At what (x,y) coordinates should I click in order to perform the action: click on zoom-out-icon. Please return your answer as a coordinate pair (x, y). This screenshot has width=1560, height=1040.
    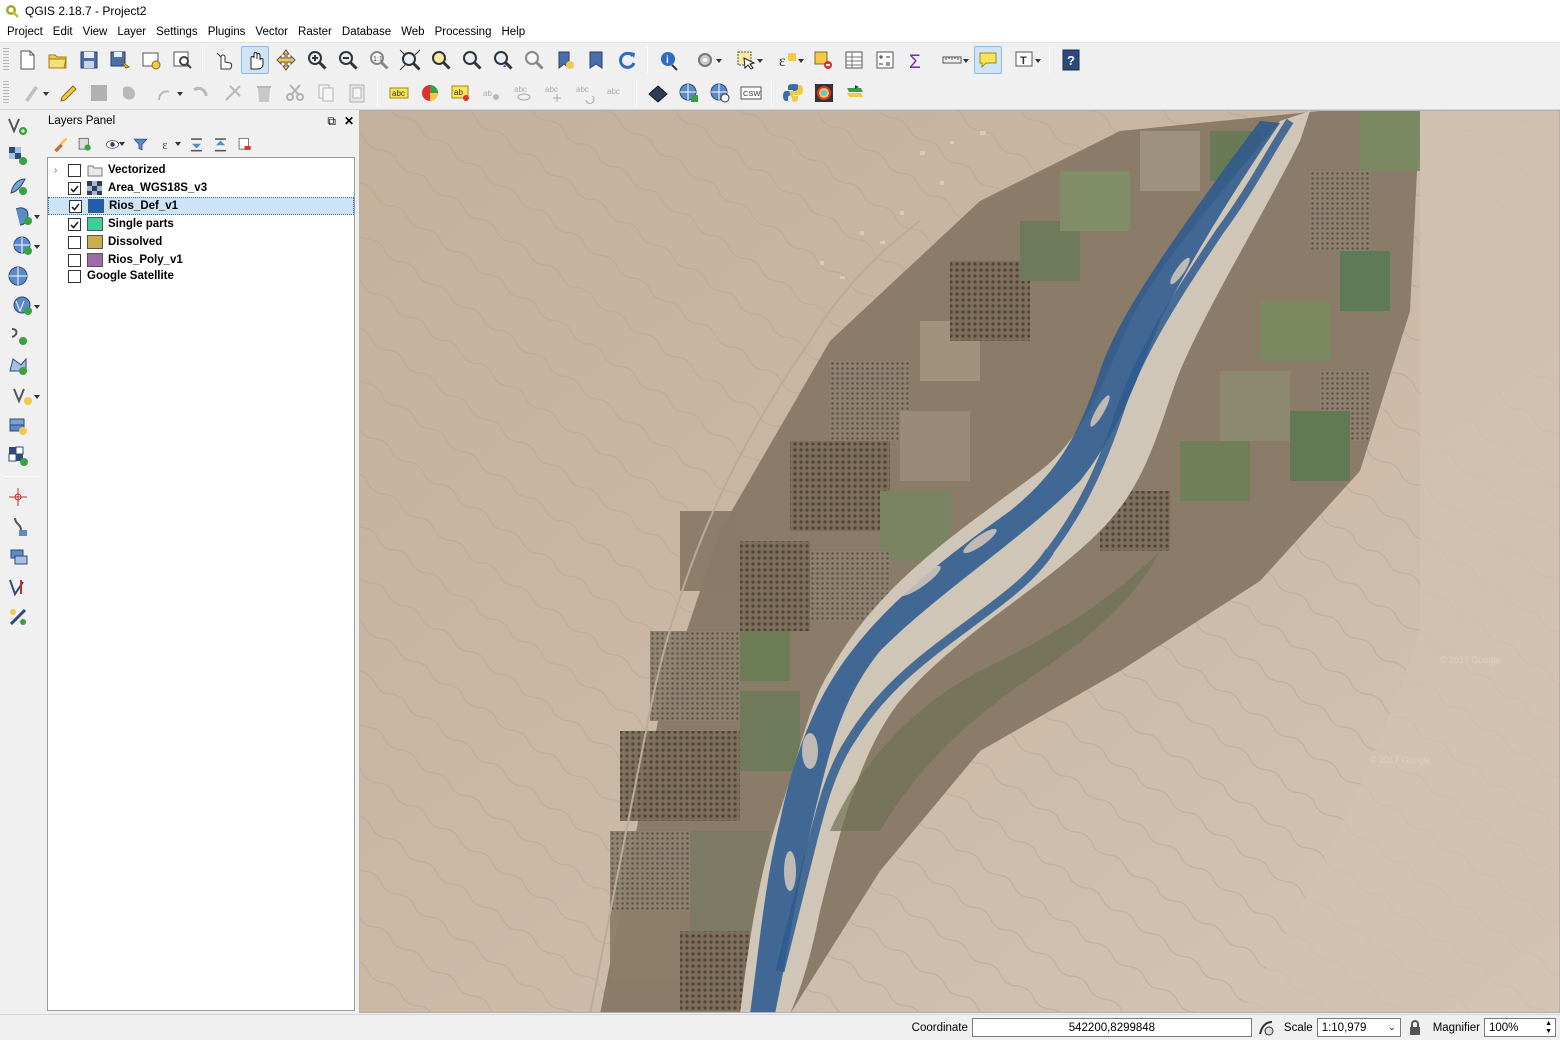
    Looking at the image, I should click on (348, 60).